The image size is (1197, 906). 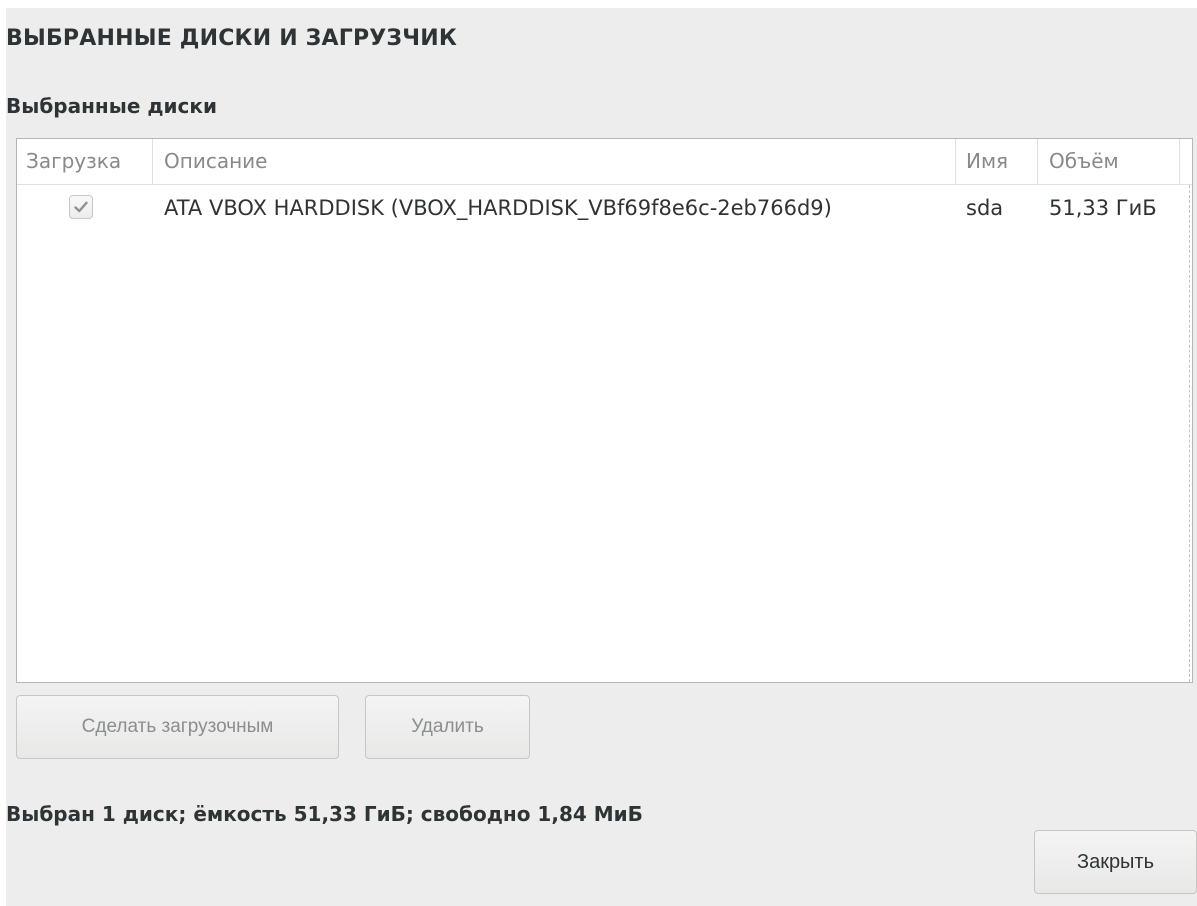 What do you see at coordinates (1109, 161) in the screenshot?
I see `column-header-size: Объём` at bounding box center [1109, 161].